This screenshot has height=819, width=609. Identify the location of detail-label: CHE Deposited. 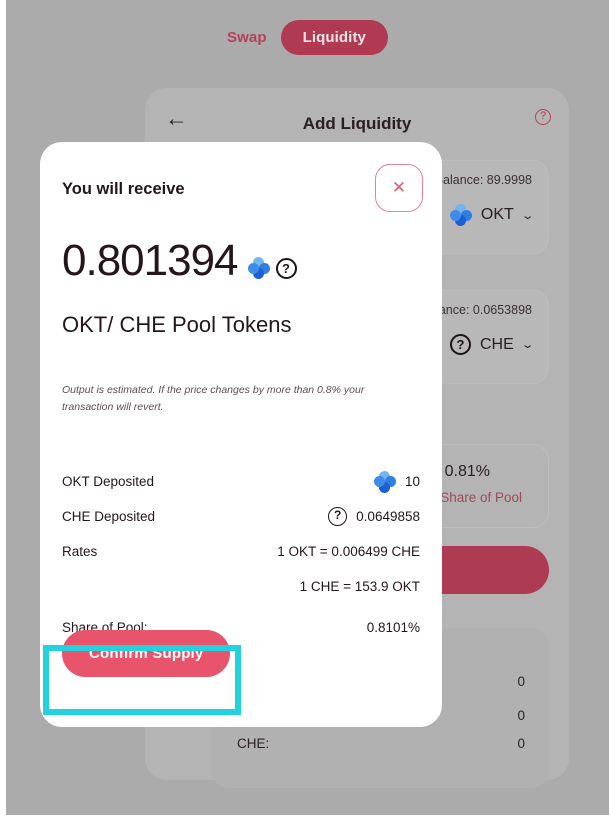
(109, 516).